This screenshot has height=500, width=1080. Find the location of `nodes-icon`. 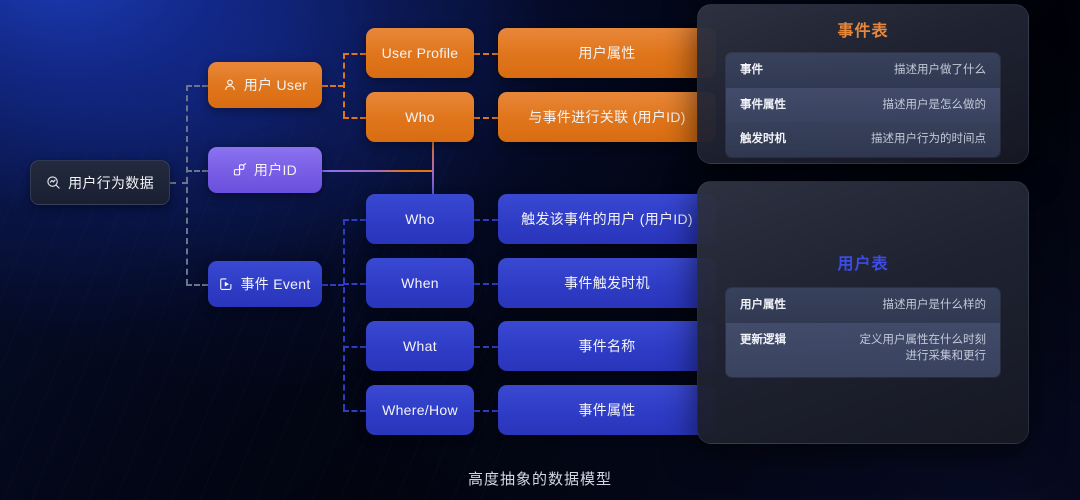

nodes-icon is located at coordinates (240, 170).